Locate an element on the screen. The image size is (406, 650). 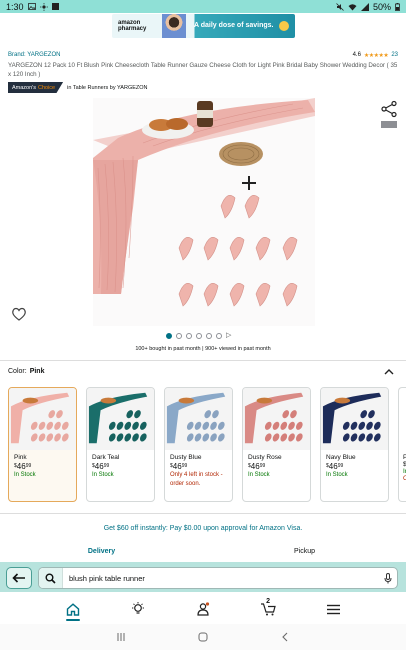
color-option-pink: Pink $4699 In Stock is located at coordinates (42, 444).